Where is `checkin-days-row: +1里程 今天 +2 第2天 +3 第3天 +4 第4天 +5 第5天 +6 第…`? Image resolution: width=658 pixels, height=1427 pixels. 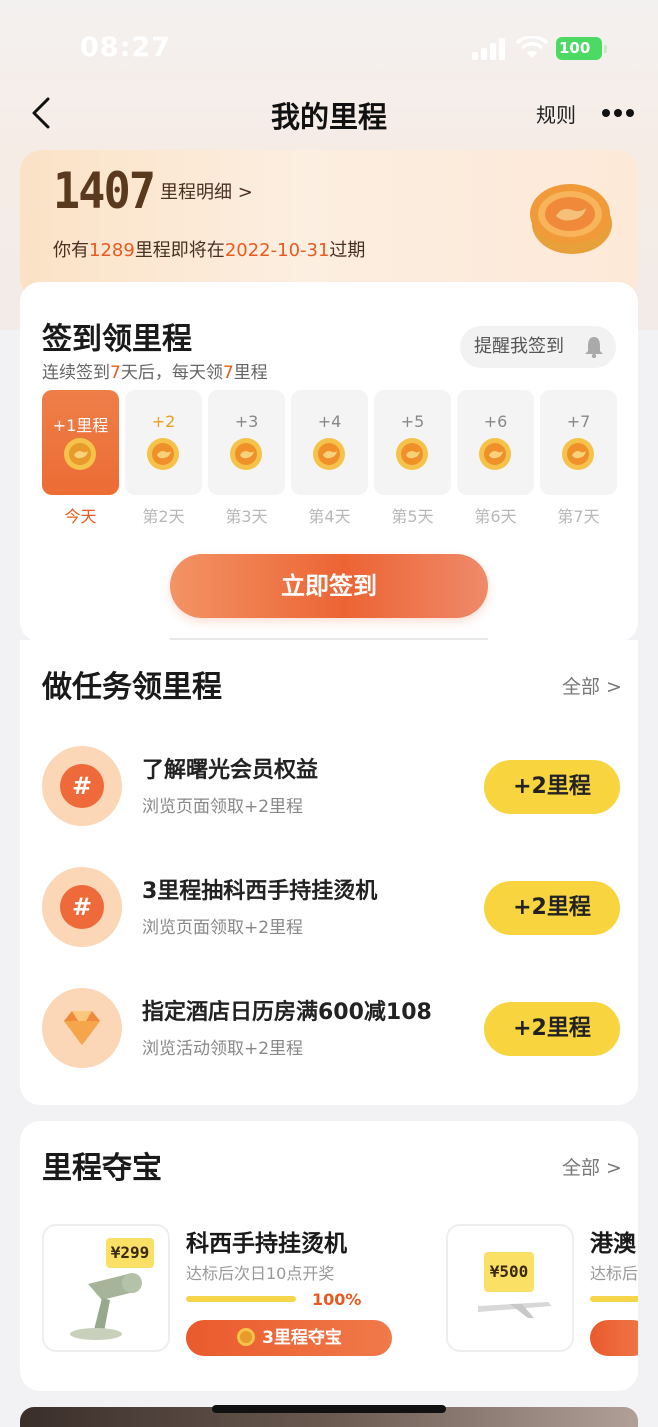 checkin-days-row: +1里程 今天 +2 第2天 +3 第3天 +4 第4天 +5 第5天 +6 第… is located at coordinates (330, 458).